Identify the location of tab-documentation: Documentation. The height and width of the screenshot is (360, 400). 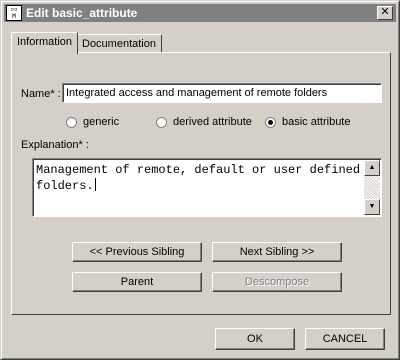
(119, 44).